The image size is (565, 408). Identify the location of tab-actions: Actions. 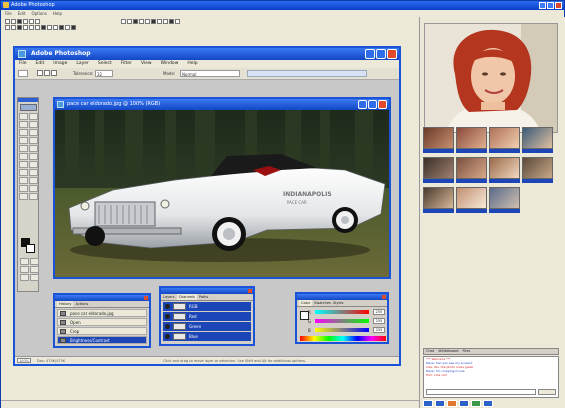
(81, 304).